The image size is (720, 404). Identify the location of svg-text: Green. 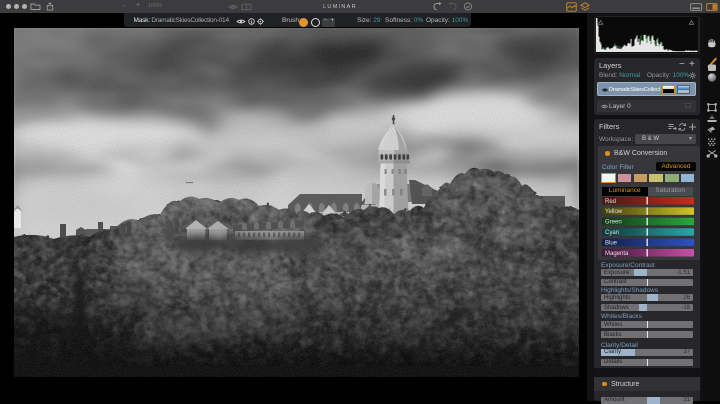
(613, 223).